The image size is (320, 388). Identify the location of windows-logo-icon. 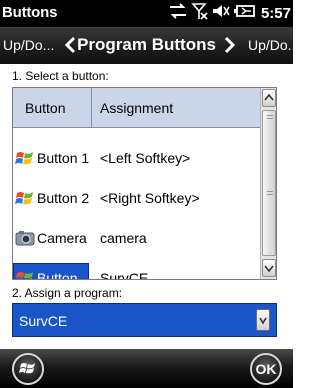
(27, 368).